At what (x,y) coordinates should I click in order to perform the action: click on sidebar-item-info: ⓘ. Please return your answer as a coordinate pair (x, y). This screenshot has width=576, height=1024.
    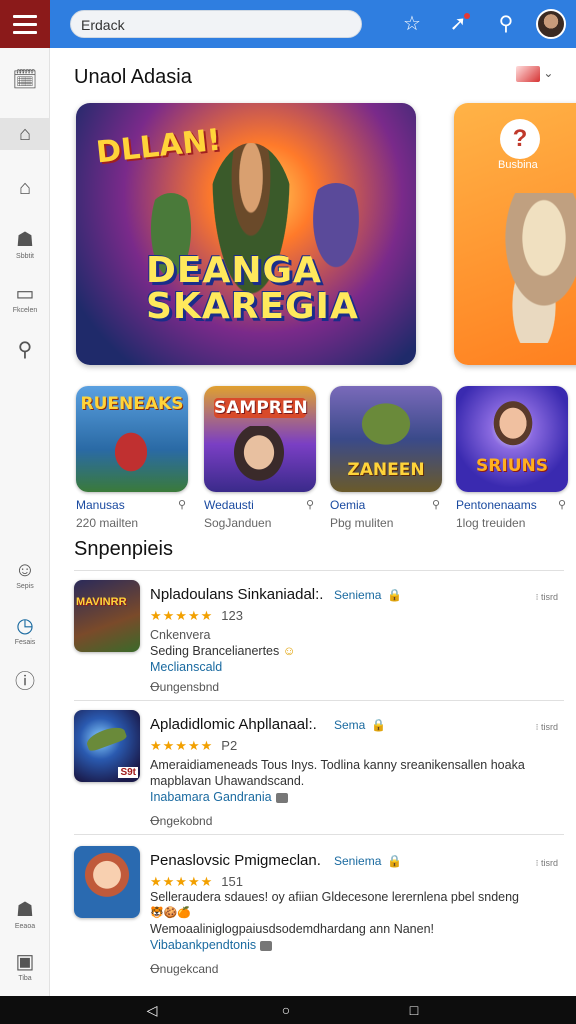
    Looking at the image, I should click on (25, 682).